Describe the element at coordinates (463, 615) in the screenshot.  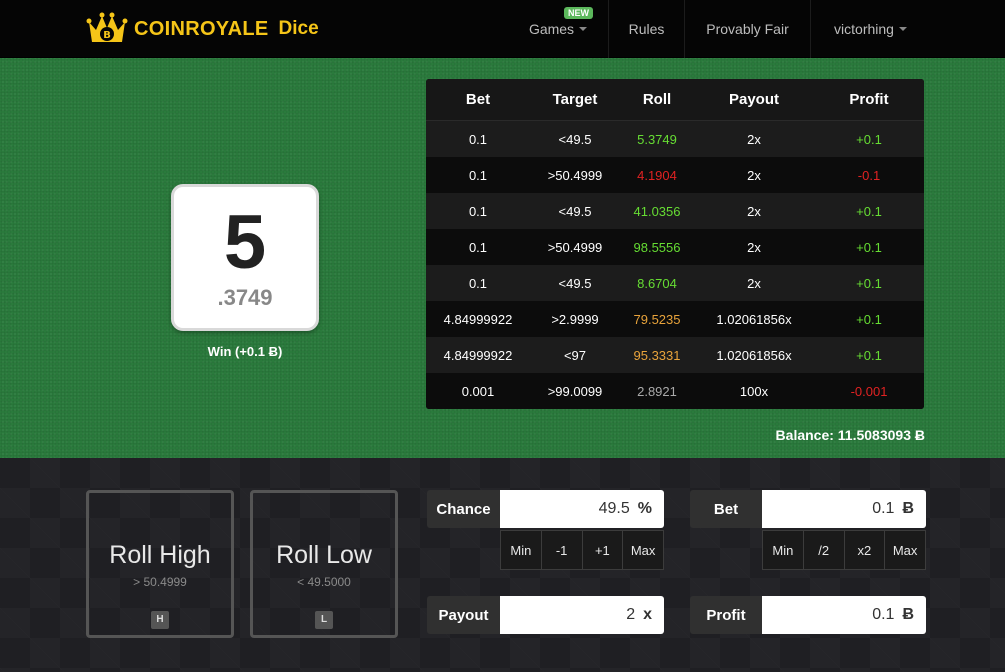
I see `payout-label: Payout` at that location.